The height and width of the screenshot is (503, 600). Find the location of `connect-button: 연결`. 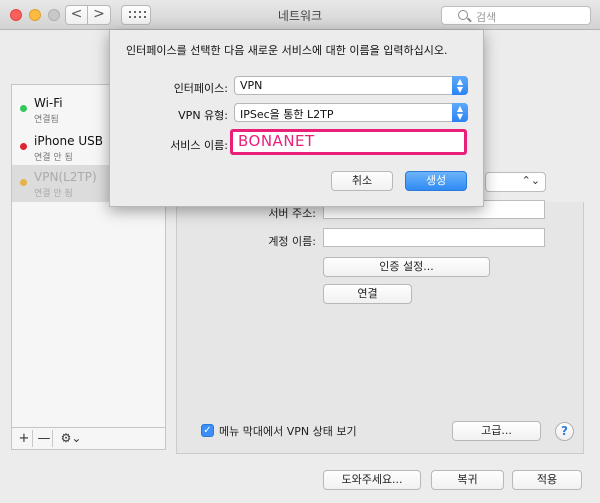

connect-button: 연결 is located at coordinates (367, 294).